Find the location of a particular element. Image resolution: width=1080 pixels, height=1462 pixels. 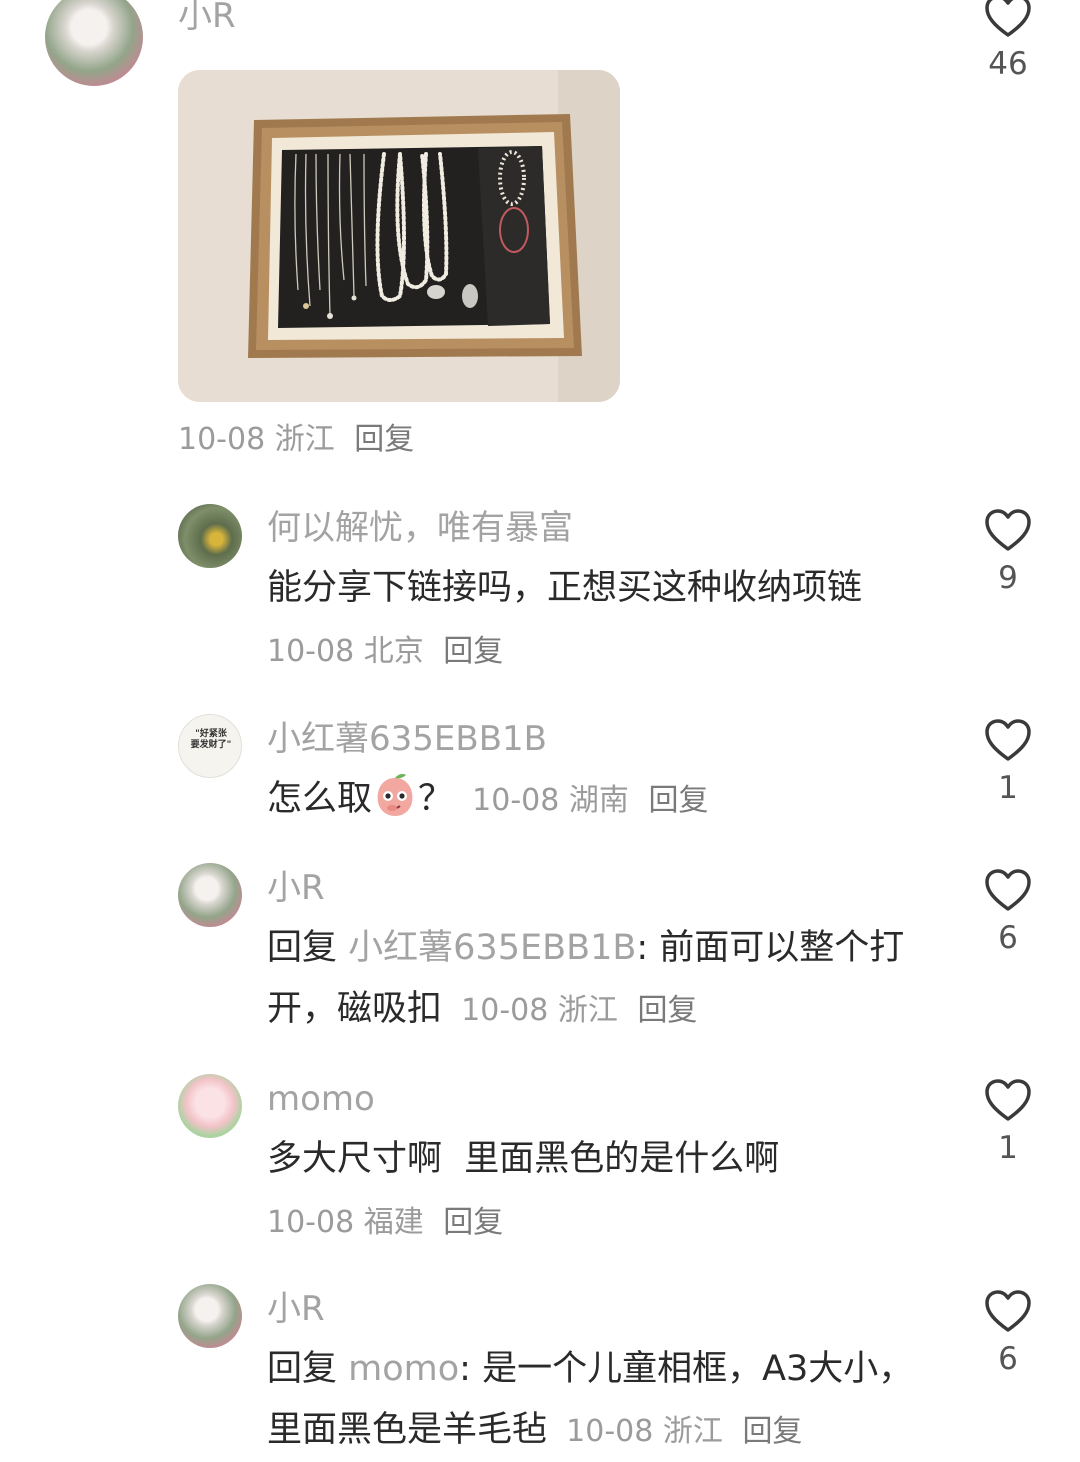

comment-meta: 10-08 北京 回复 is located at coordinates (385, 652).